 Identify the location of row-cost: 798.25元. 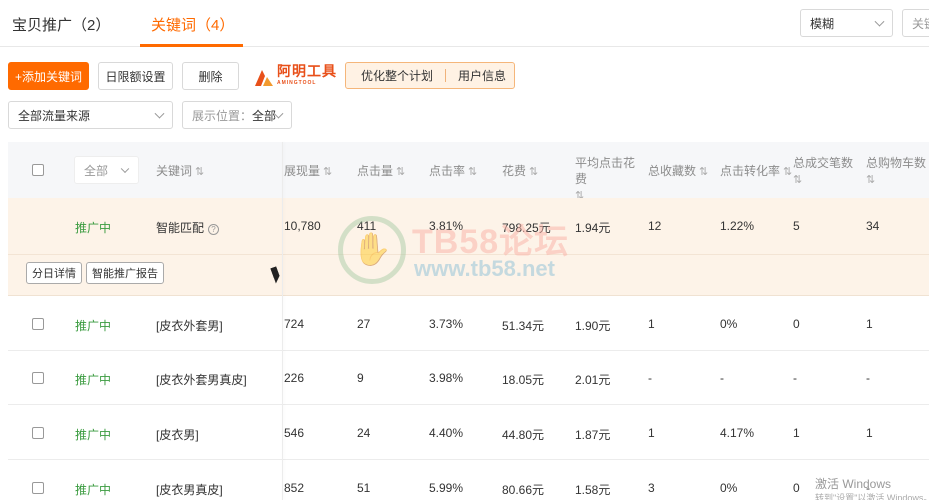
(526, 228).